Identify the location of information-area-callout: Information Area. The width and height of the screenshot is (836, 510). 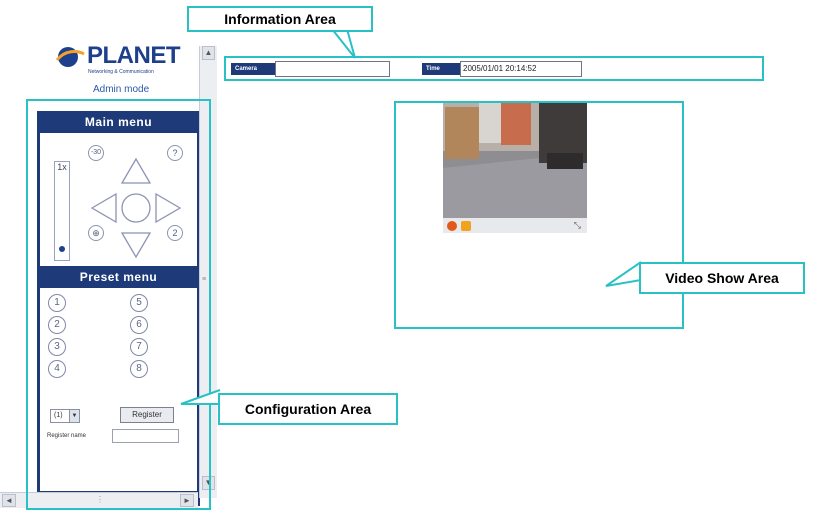
(280, 19).